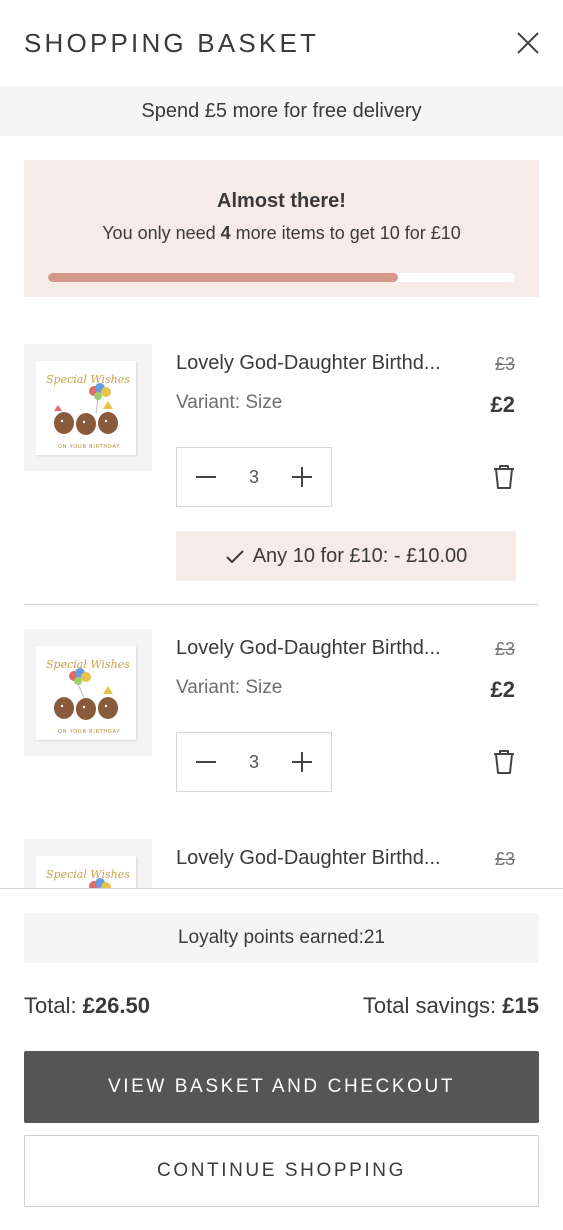  I want to click on basket-header: SHOPPING BASKET, so click(281, 43).